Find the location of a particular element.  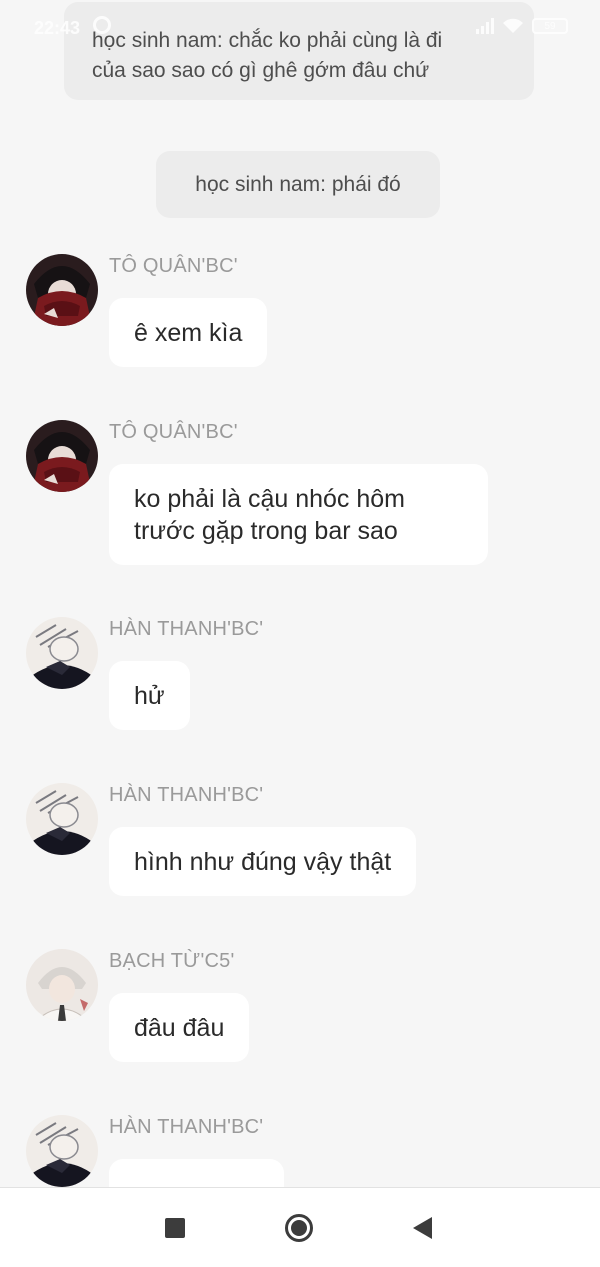

message-text: đâu đâu is located at coordinates (179, 1027).